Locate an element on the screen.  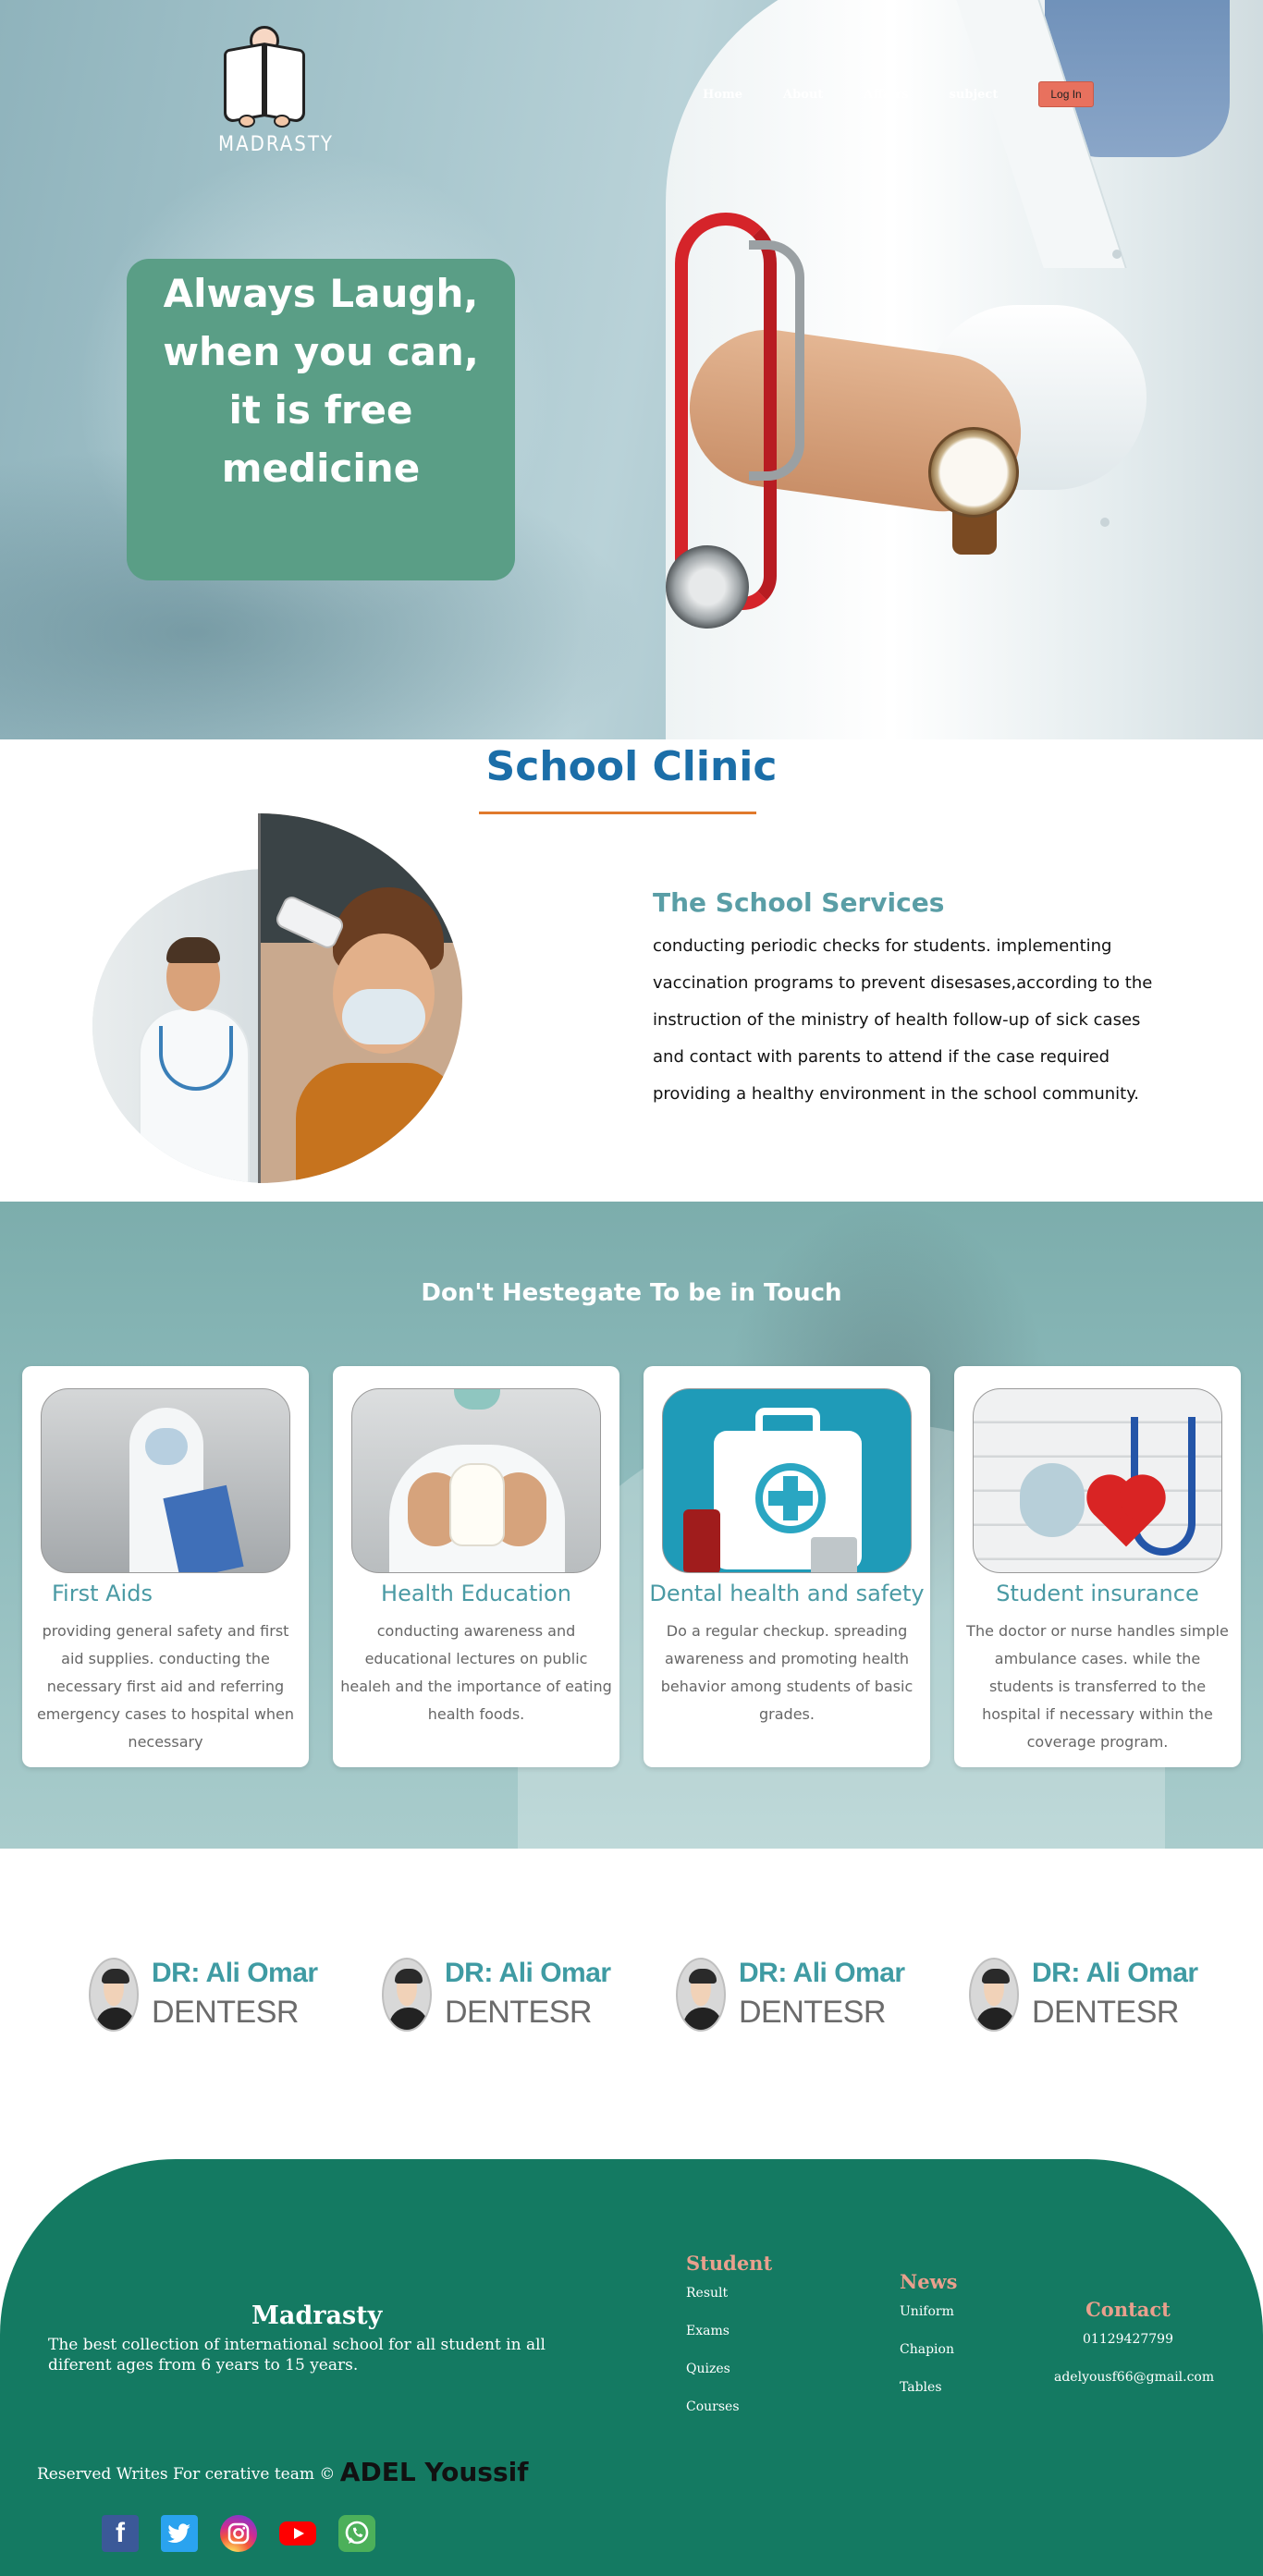
clinic-title: School Clinic is located at coordinates (631, 766).